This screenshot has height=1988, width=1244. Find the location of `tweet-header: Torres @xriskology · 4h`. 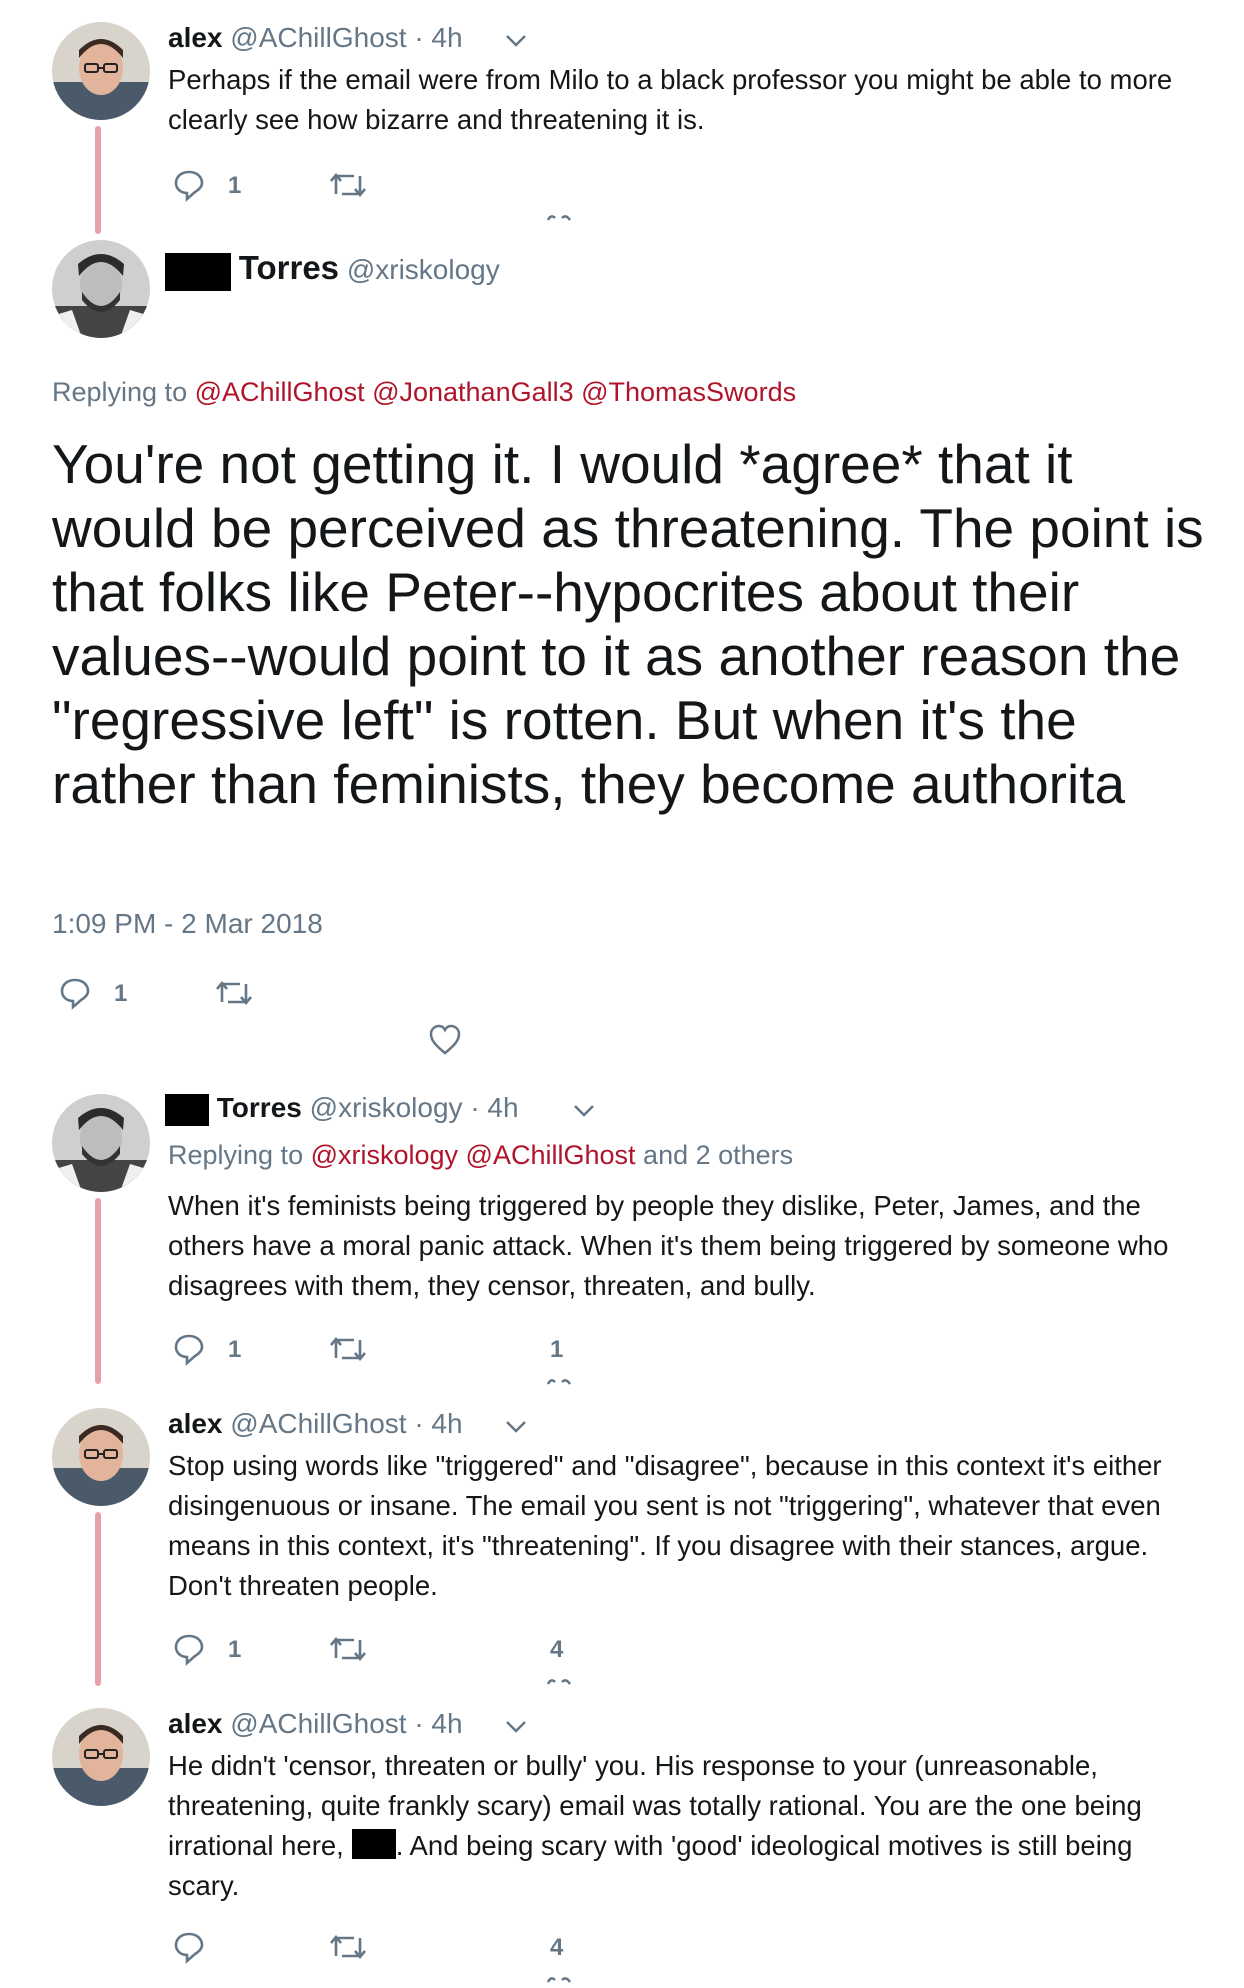

tweet-header: Torres @xriskology · 4h is located at coordinates (342, 1108).